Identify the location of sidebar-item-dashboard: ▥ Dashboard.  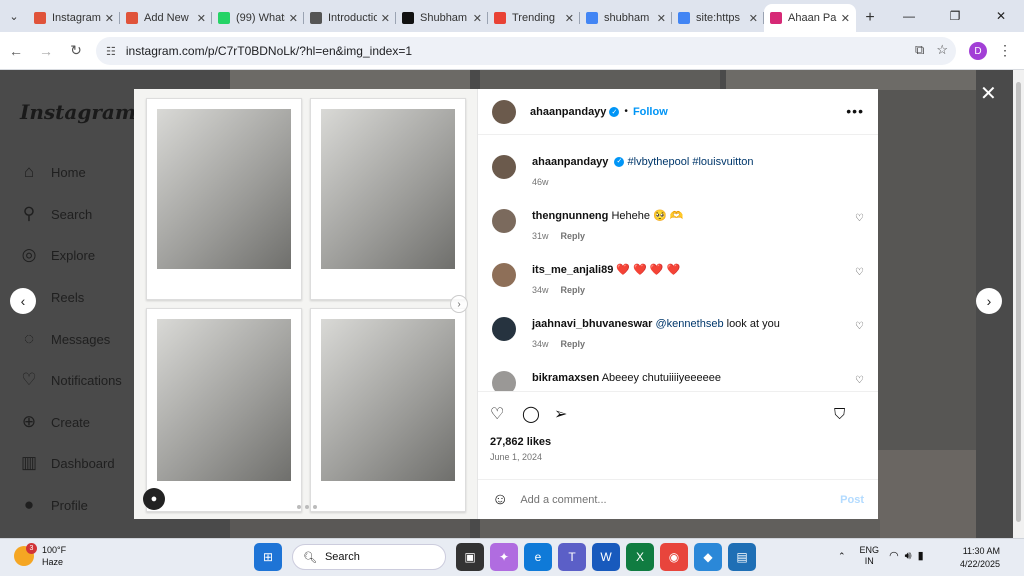
(66, 463).